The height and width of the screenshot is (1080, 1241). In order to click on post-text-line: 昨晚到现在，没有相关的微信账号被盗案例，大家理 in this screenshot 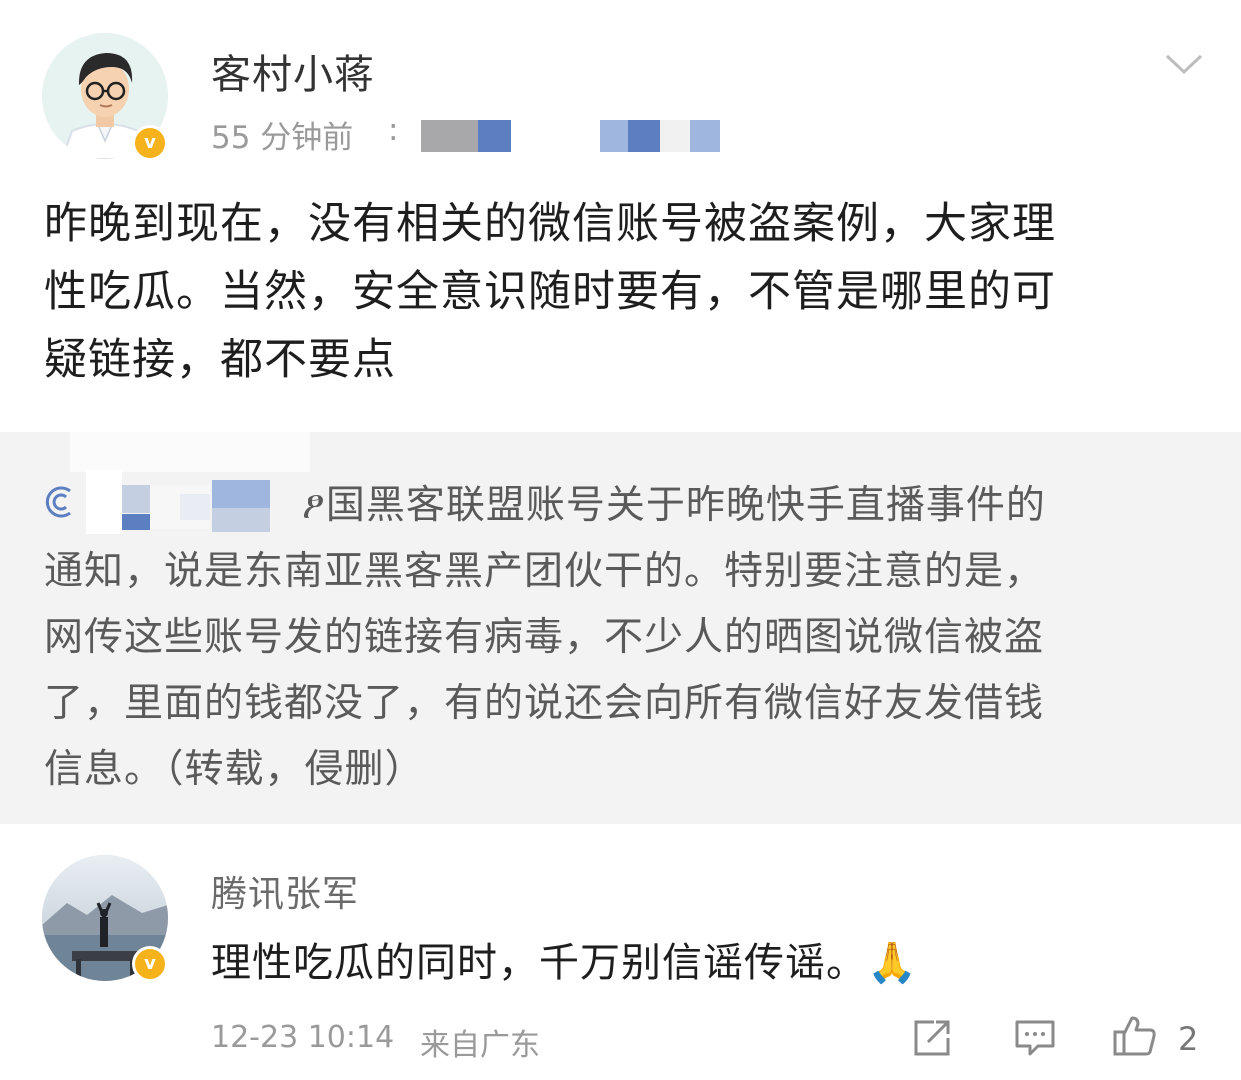, I will do `click(550, 224)`.